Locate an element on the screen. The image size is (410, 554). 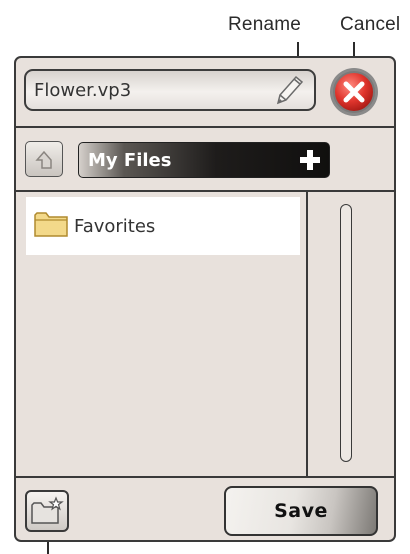
folder-icon is located at coordinates (51, 226).